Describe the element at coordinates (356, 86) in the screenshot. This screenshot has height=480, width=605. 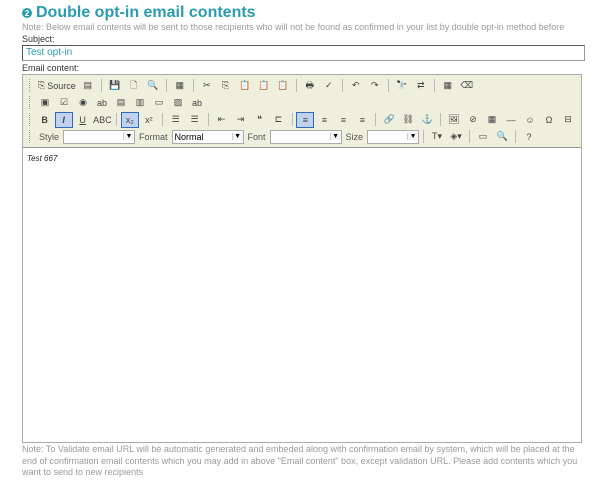
I see `undo-button: ↶` at that location.